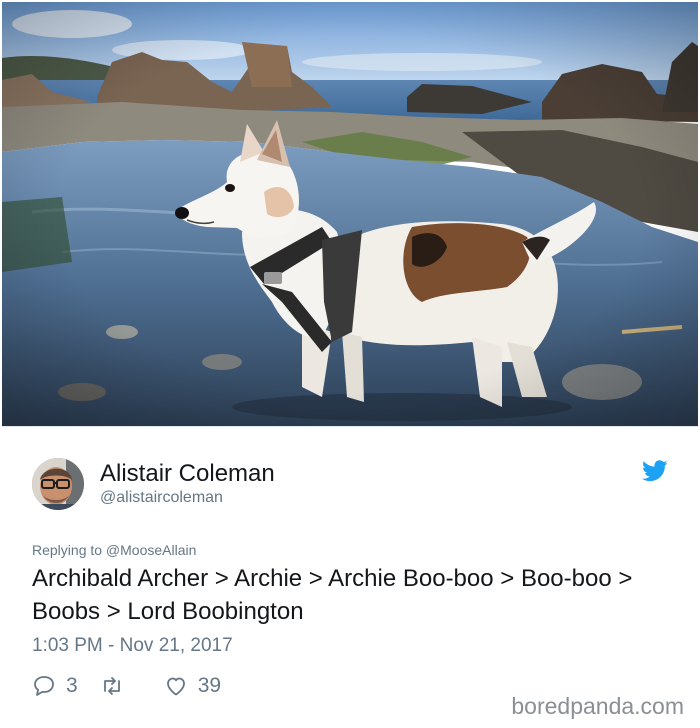 The height and width of the screenshot is (728, 700). Describe the element at coordinates (114, 550) in the screenshot. I see `replying-to: Replying to @MooseAllain` at that location.